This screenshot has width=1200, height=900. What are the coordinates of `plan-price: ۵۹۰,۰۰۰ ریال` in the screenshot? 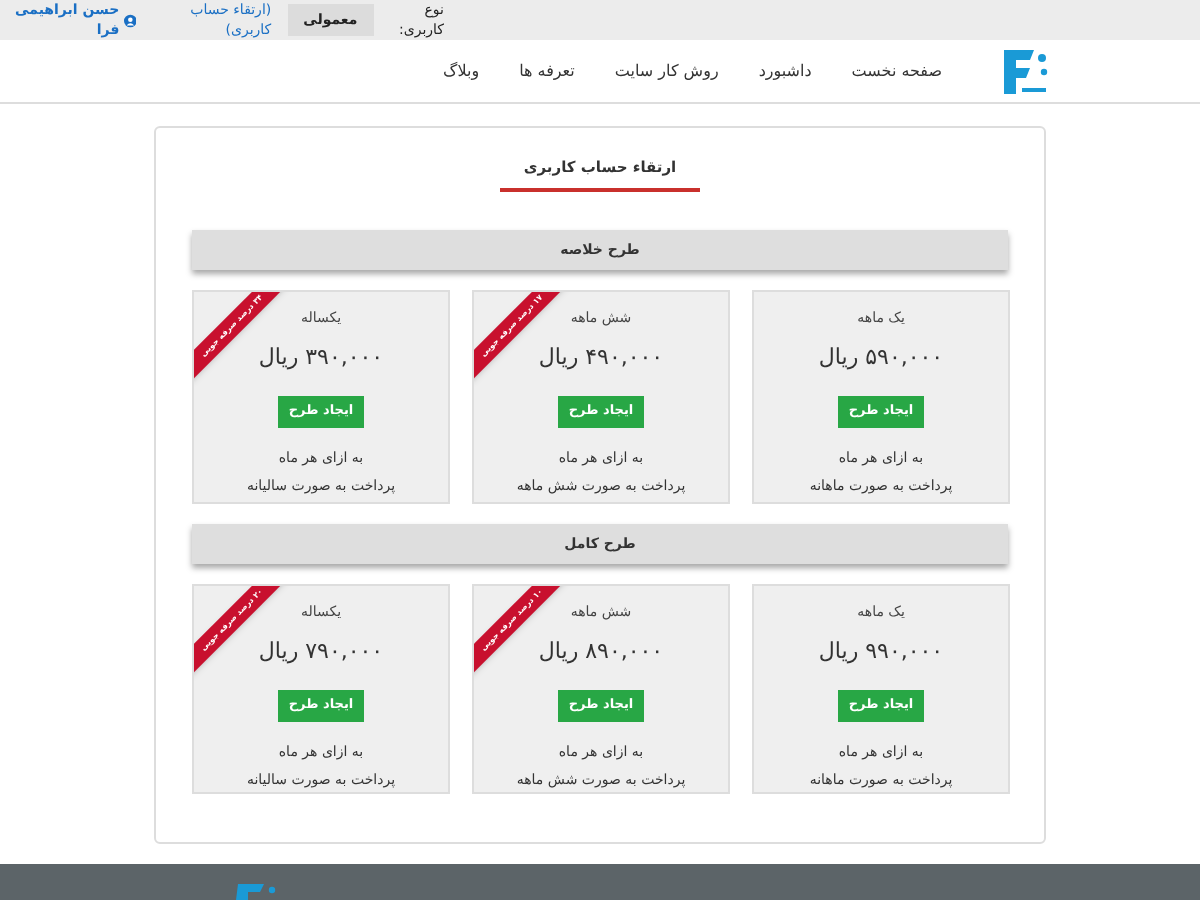 It's located at (881, 357).